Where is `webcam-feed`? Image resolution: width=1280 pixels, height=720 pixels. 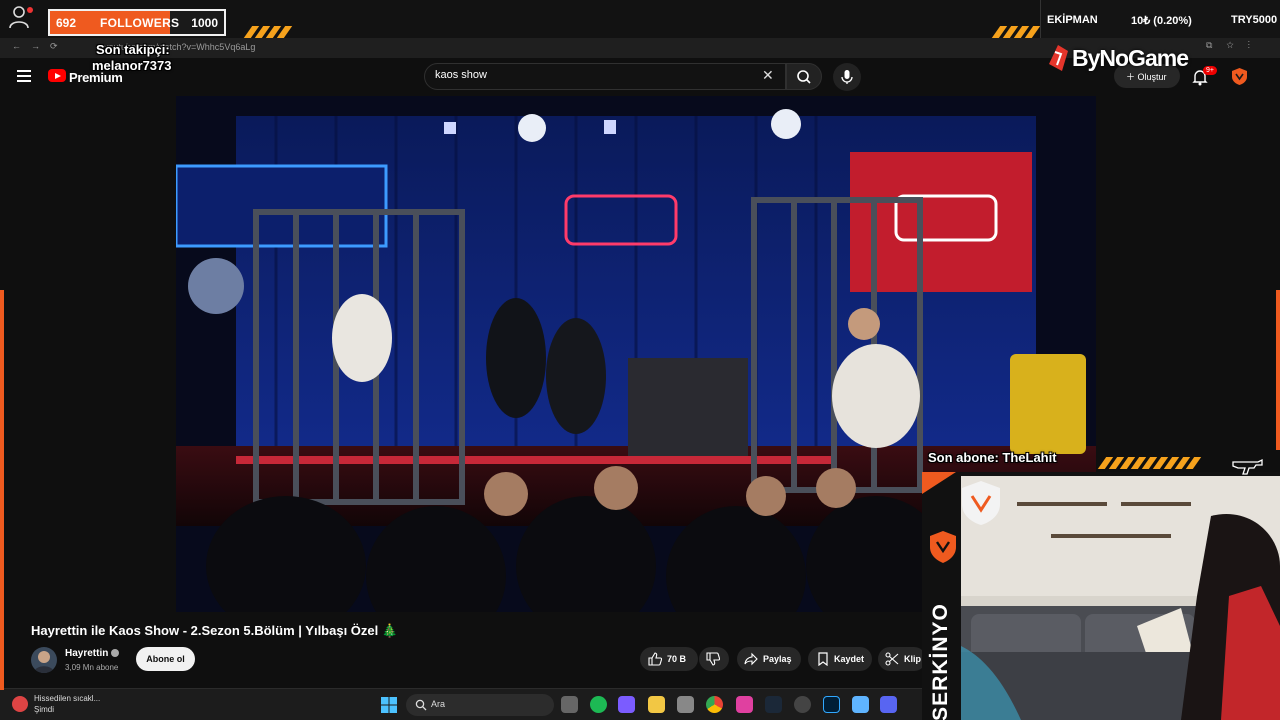 webcam-feed is located at coordinates (1120, 598).